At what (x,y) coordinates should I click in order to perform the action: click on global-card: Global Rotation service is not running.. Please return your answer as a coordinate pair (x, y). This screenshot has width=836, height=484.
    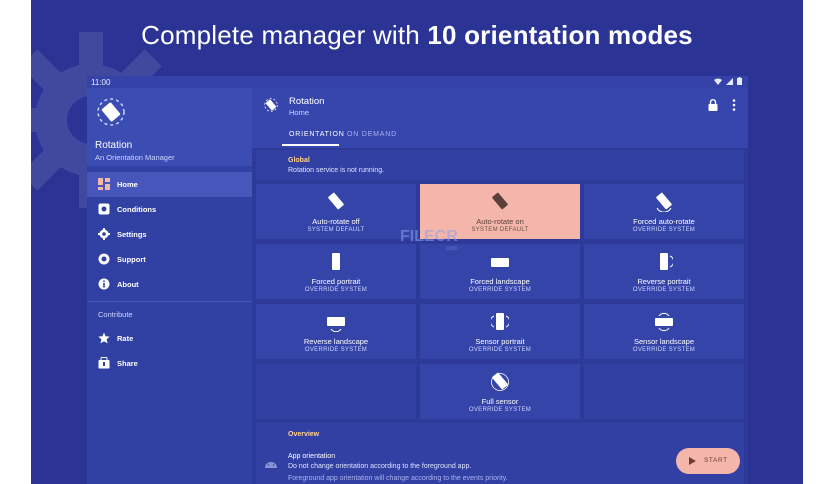
    Looking at the image, I should click on (500, 165).